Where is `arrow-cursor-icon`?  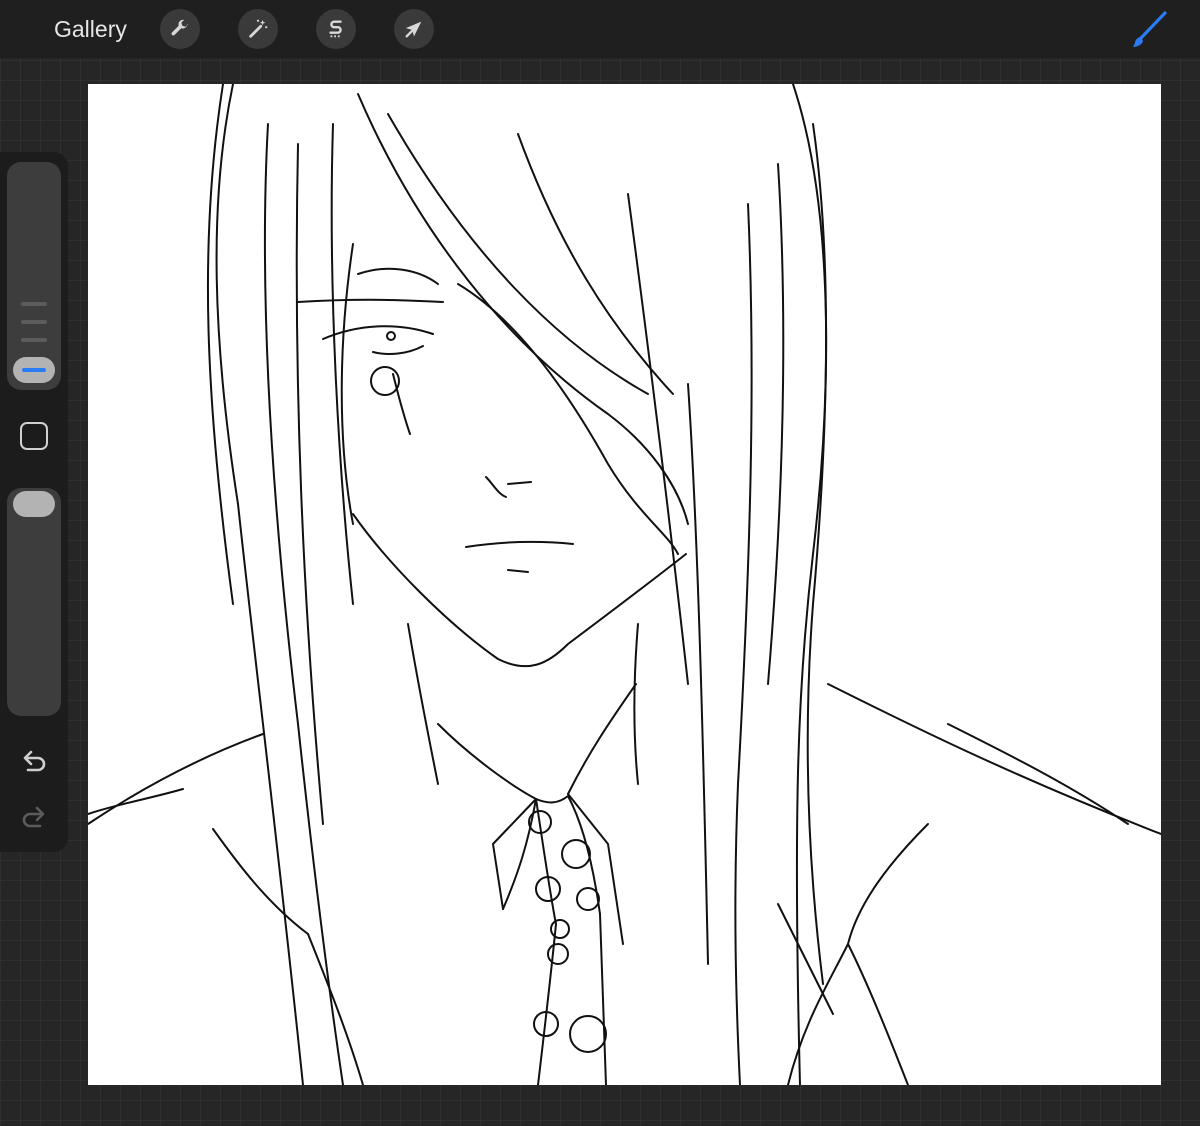
arrow-cursor-icon is located at coordinates (413, 29).